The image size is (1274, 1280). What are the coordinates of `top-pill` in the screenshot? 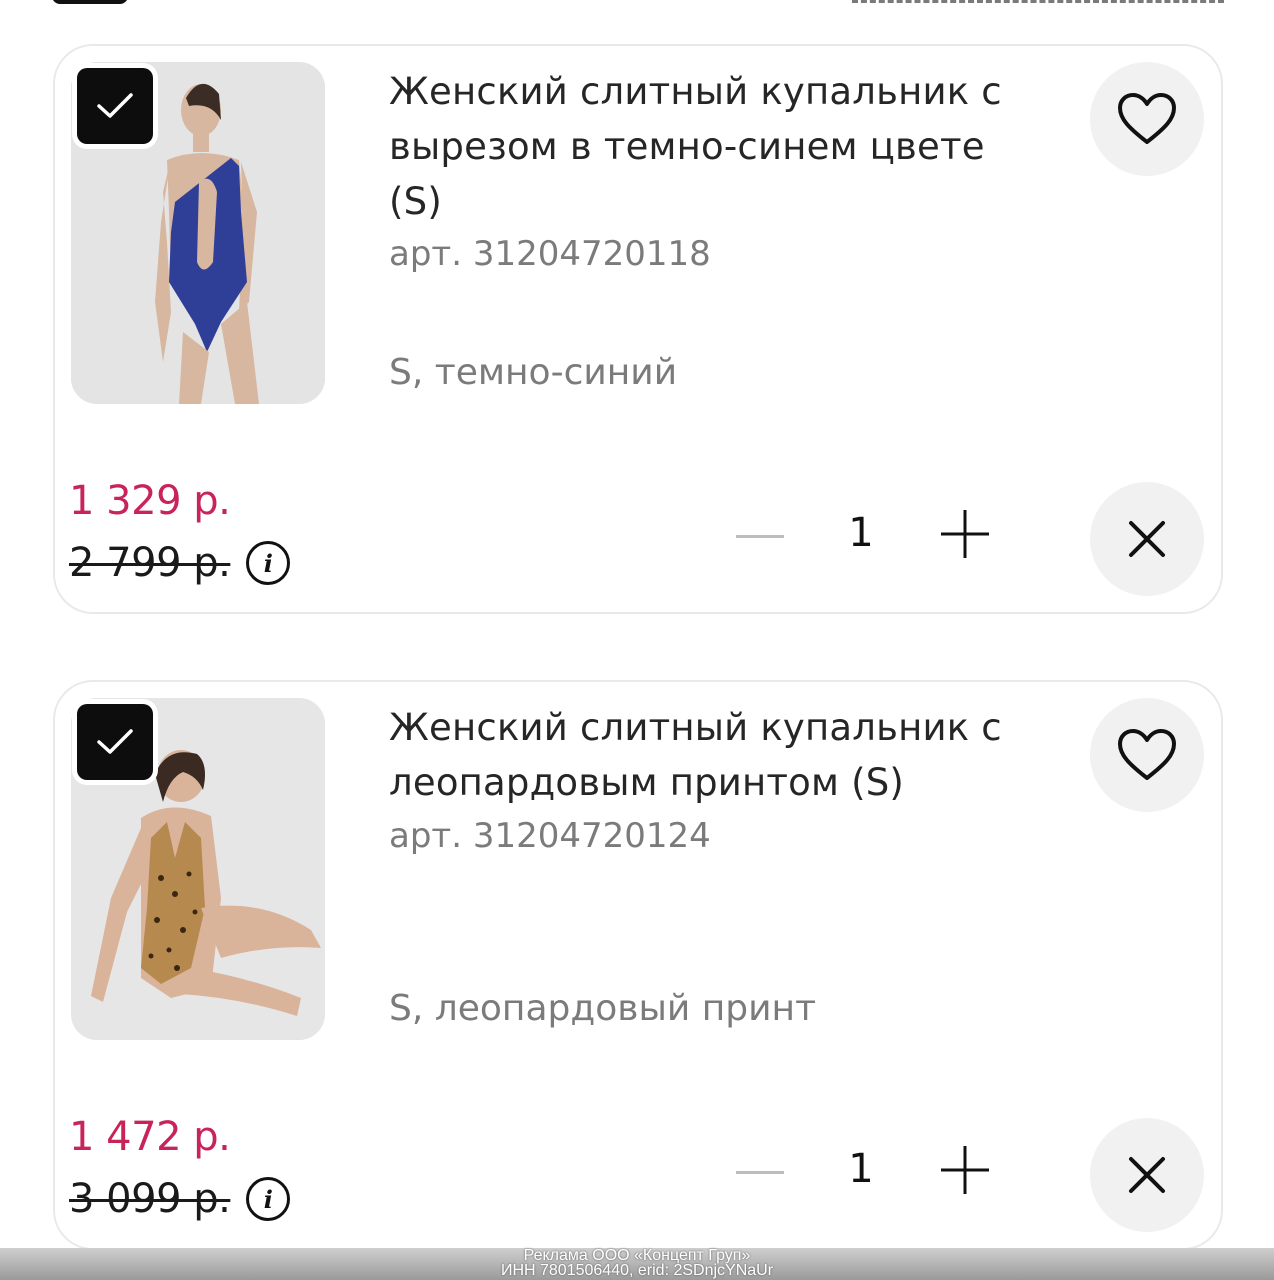 It's located at (90, 2).